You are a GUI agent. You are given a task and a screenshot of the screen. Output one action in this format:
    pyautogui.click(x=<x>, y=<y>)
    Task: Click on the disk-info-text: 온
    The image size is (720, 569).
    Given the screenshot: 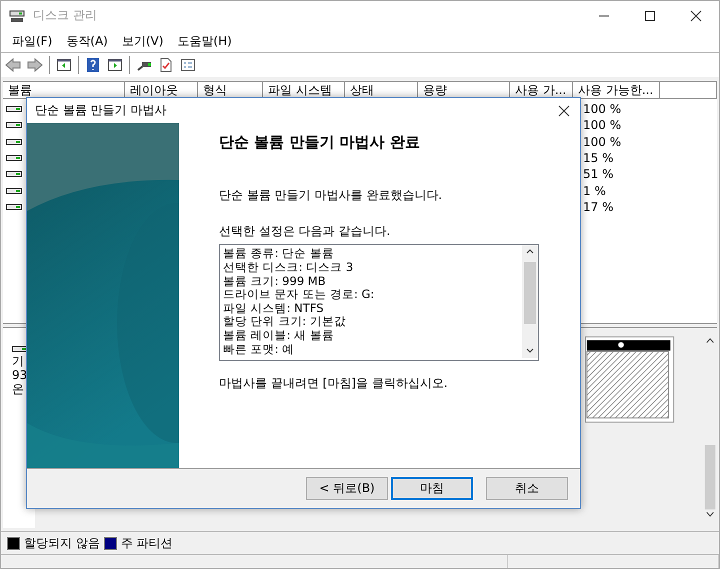 What is the action you would take?
    pyautogui.click(x=18, y=389)
    